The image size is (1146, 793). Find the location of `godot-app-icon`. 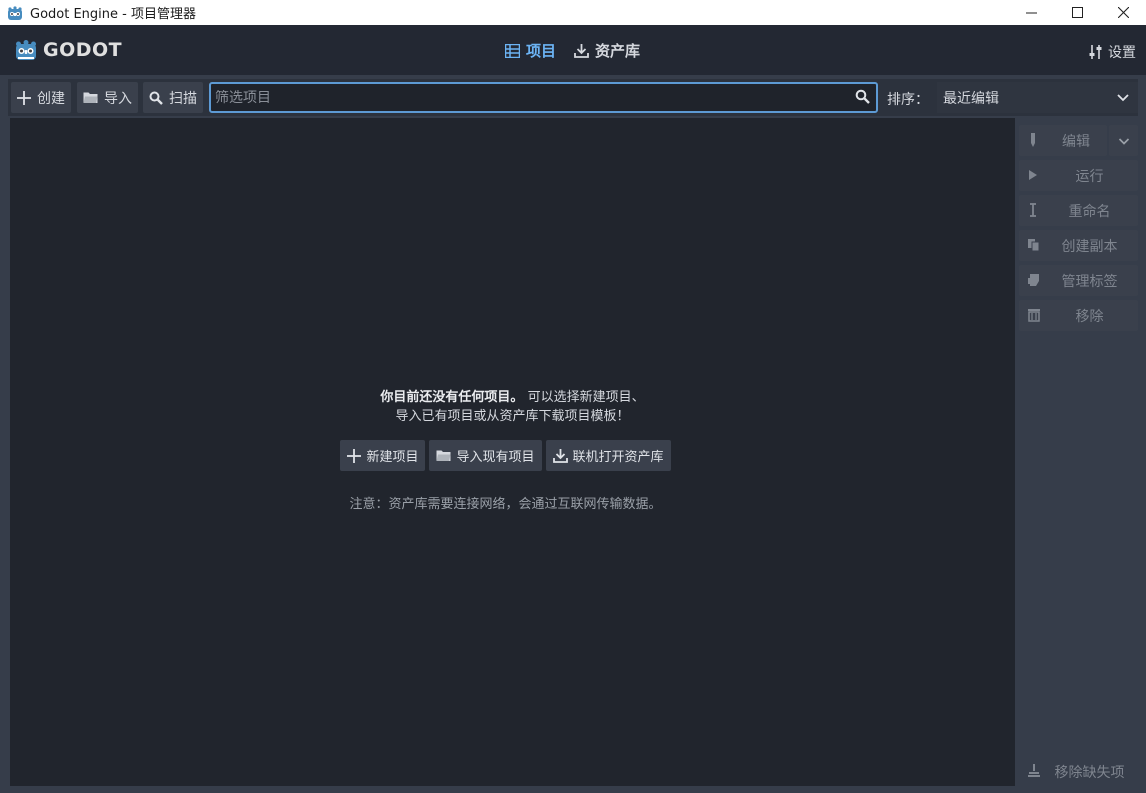

godot-app-icon is located at coordinates (15, 12).